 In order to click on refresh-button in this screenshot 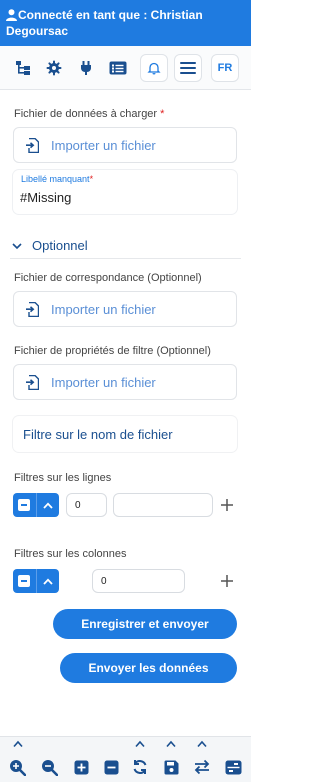, I will do `click(140, 767)`.